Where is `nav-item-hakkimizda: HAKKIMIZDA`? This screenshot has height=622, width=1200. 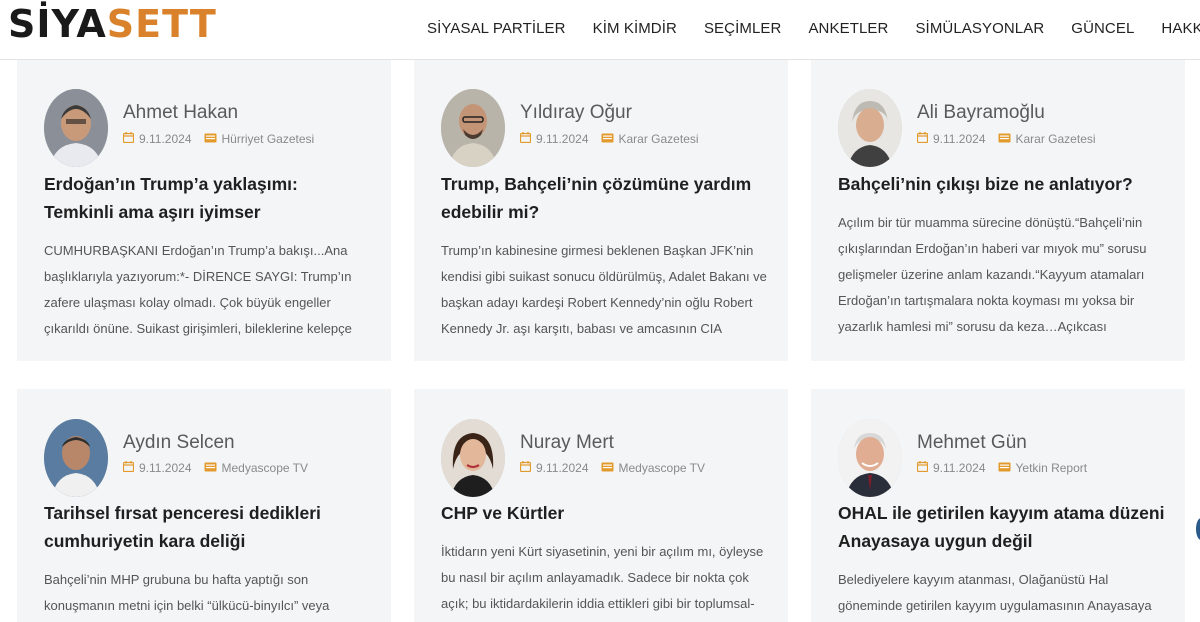
nav-item-hakkimizda: HAKKIMIZDA is located at coordinates (1180, 28).